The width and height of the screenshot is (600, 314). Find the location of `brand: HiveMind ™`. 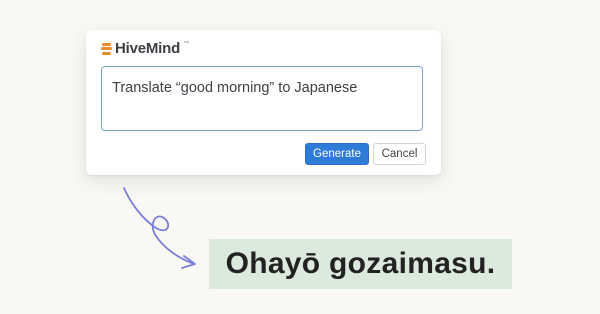

brand: HiveMind ™ is located at coordinates (145, 48).